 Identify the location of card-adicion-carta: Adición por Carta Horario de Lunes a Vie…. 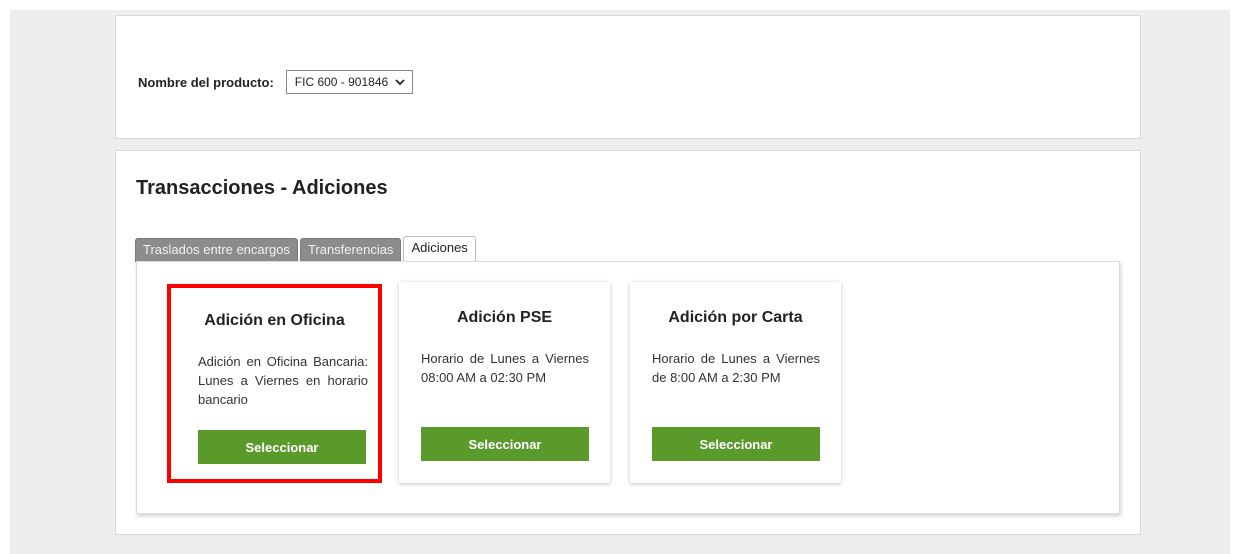
(735, 382).